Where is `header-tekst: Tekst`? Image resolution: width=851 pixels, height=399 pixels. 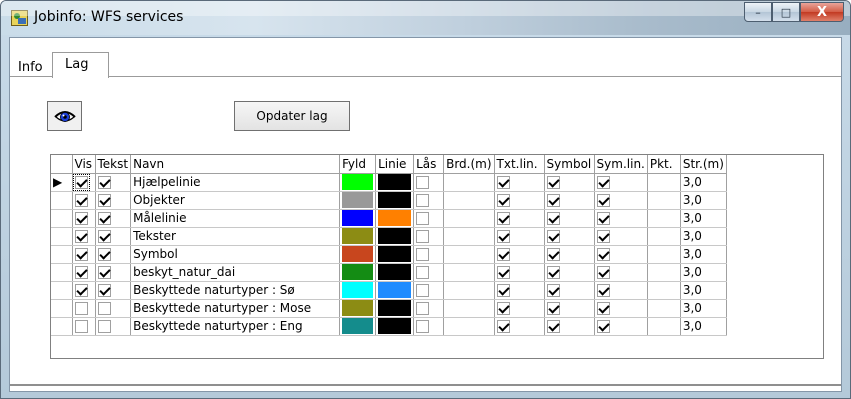 header-tekst: Tekst is located at coordinates (113, 164).